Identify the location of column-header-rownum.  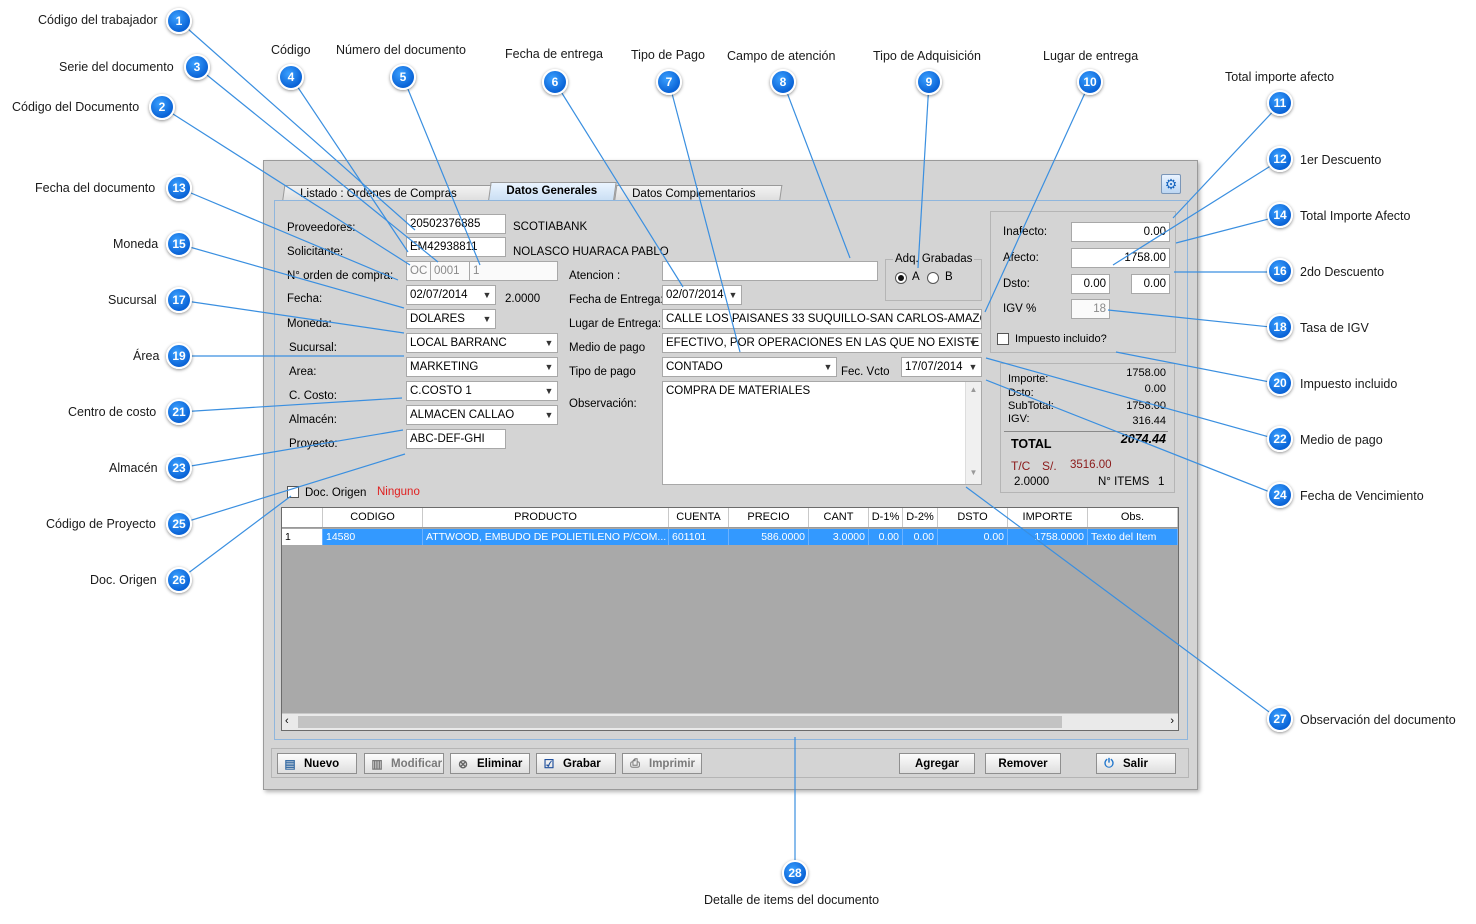
(302, 517).